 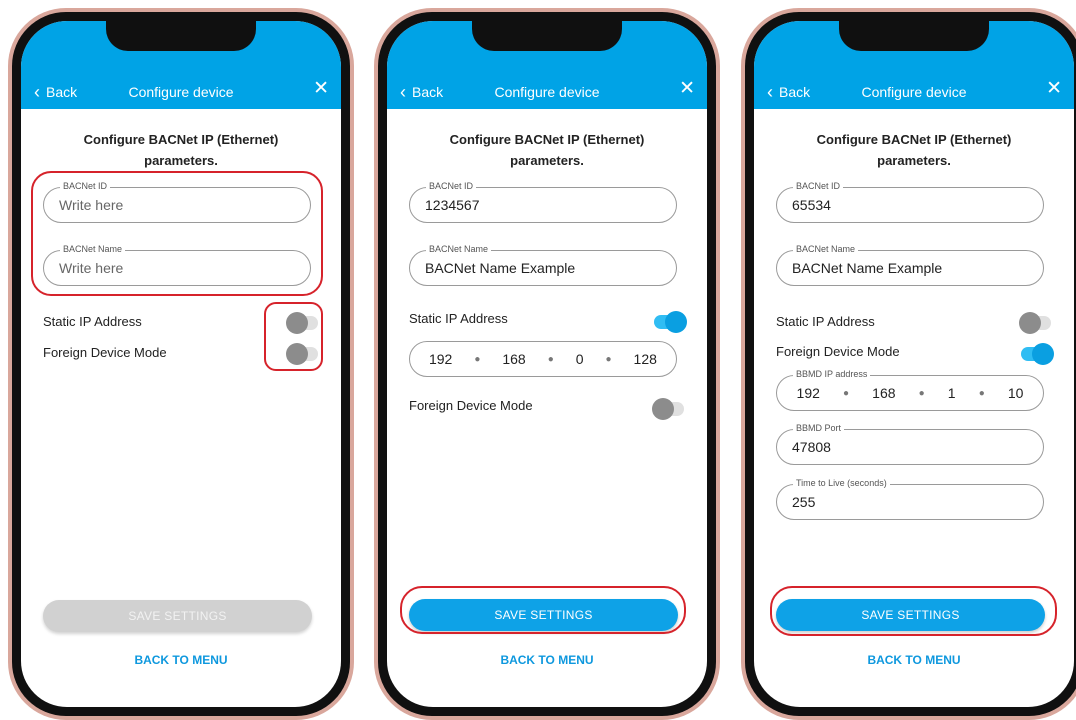 What do you see at coordinates (832, 374) in the screenshot?
I see `bbmd-ip-label: BBMD IP address` at bounding box center [832, 374].